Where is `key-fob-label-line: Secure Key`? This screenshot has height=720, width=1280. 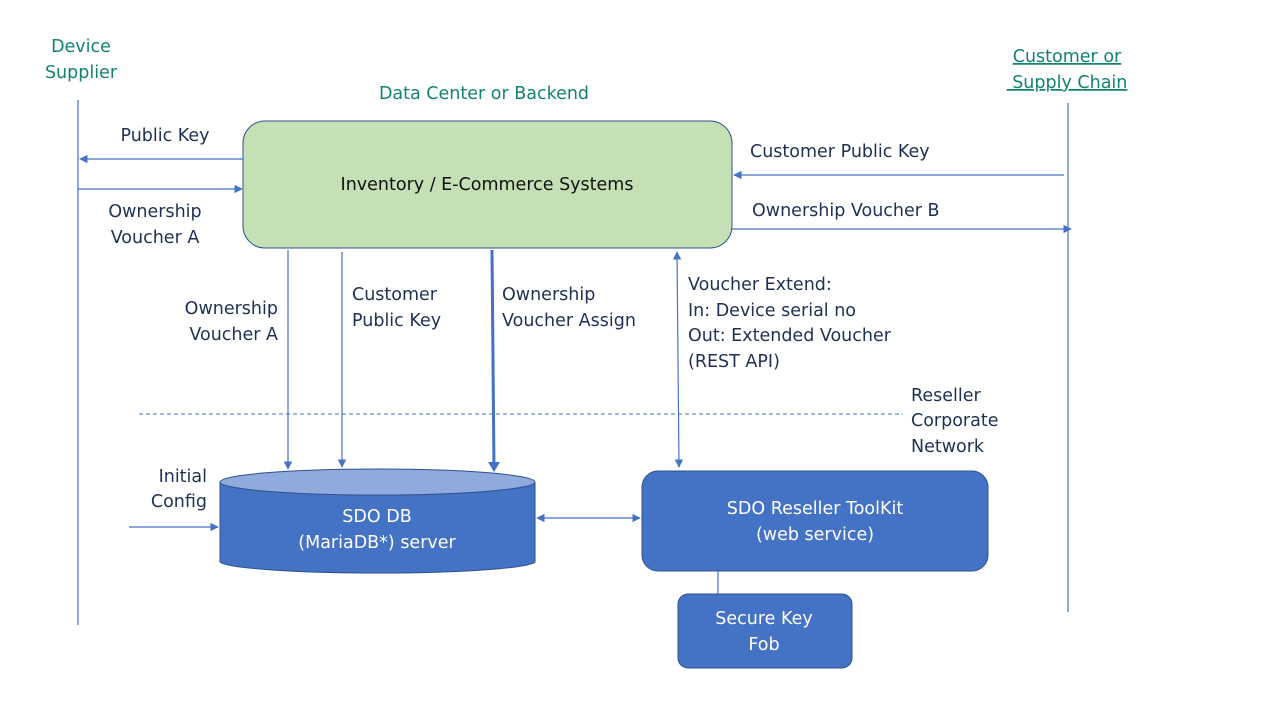
key-fob-label-line: Secure Key is located at coordinates (763, 619).